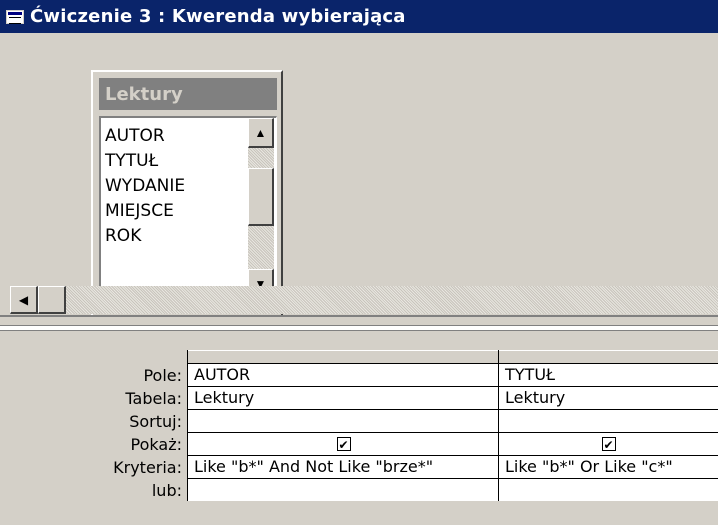 The width and height of the screenshot is (718, 525). What do you see at coordinates (155, 421) in the screenshot?
I see `row-label-sort: Sortuj:` at bounding box center [155, 421].